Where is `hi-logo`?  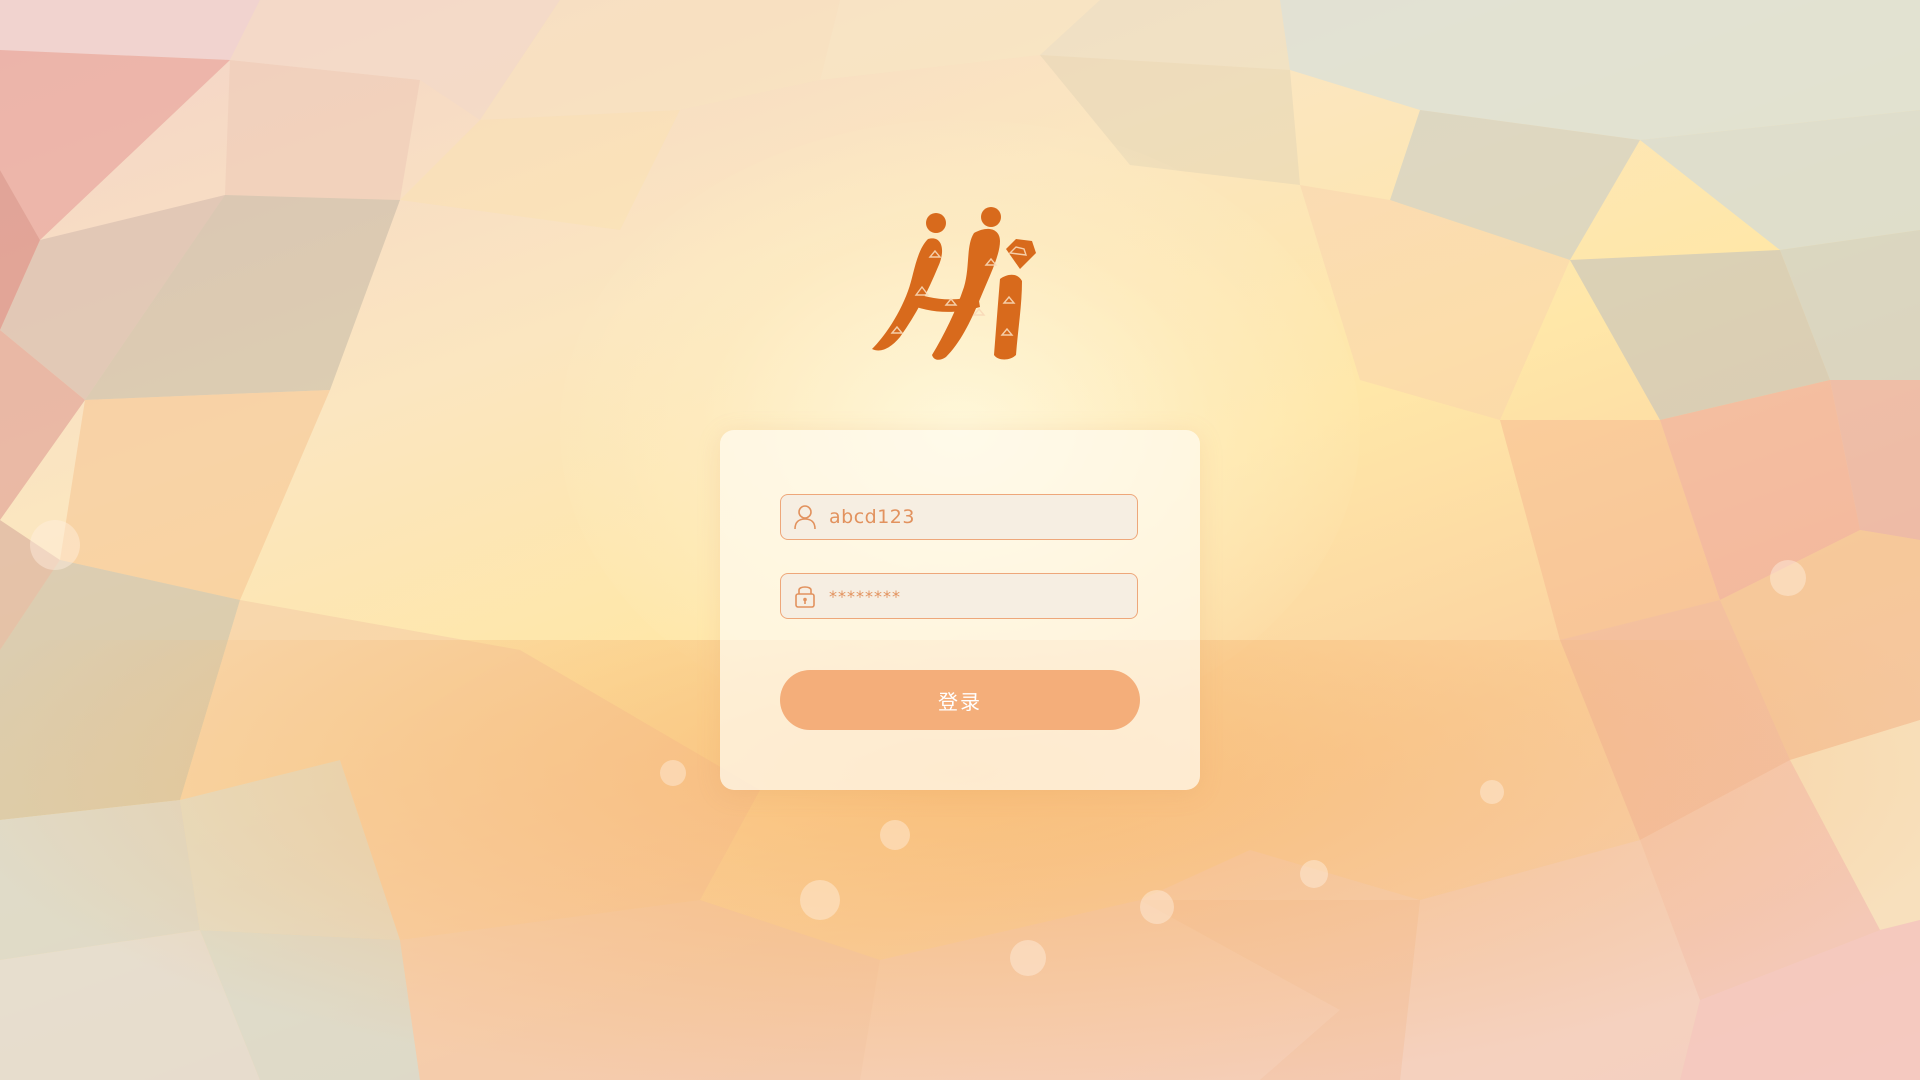
hi-logo is located at coordinates (954, 283).